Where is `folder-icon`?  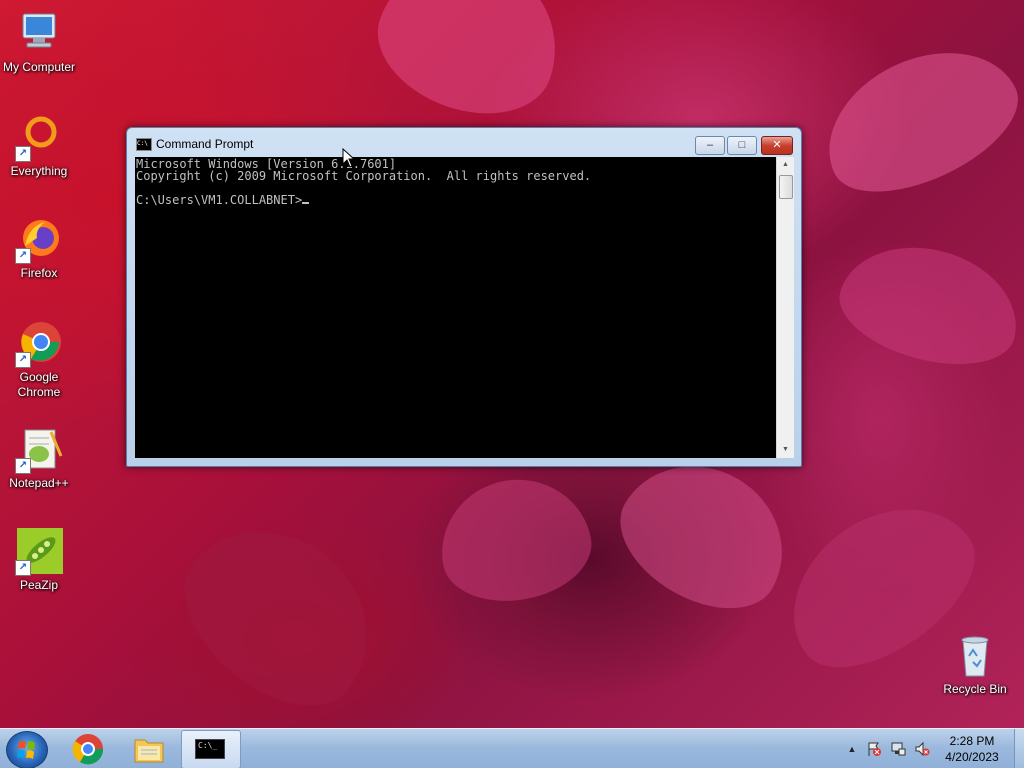
folder-icon is located at coordinates (149, 751).